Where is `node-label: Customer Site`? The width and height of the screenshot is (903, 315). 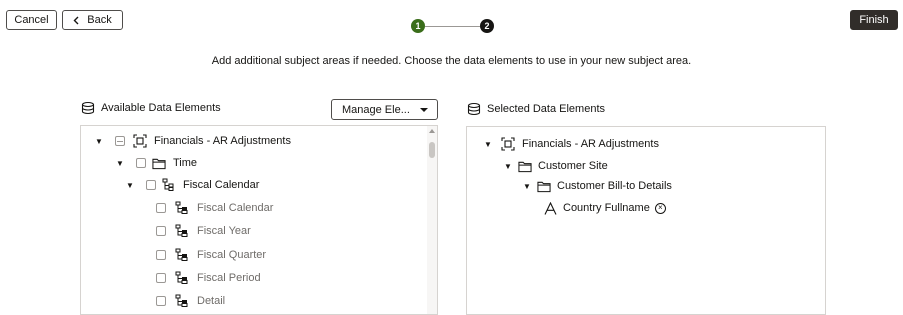
node-label: Customer Site is located at coordinates (573, 166).